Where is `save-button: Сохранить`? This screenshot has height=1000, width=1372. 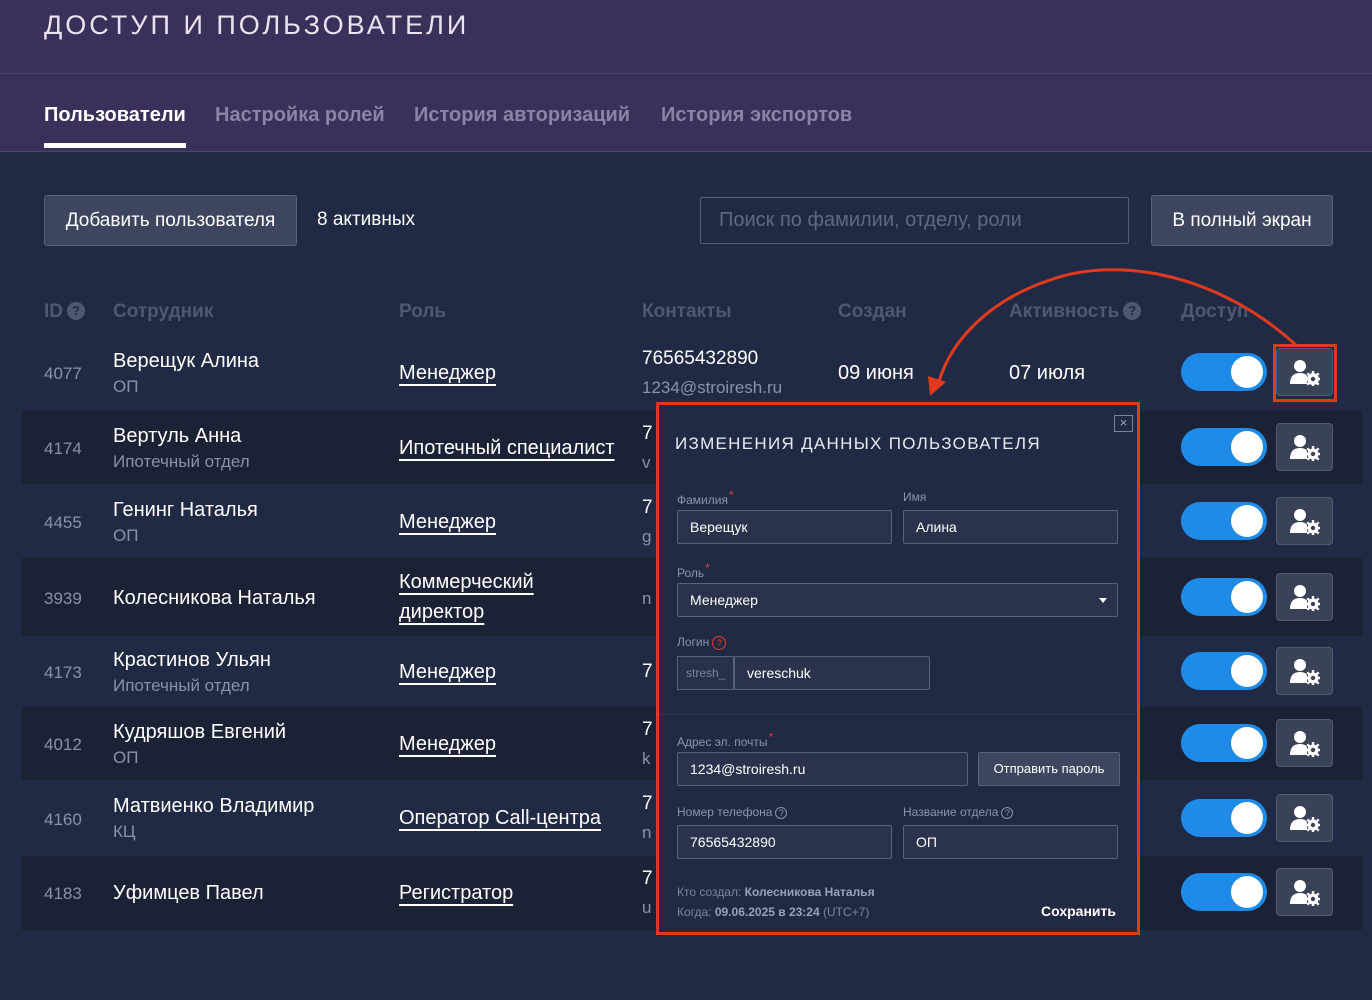 save-button: Сохранить is located at coordinates (1078, 911).